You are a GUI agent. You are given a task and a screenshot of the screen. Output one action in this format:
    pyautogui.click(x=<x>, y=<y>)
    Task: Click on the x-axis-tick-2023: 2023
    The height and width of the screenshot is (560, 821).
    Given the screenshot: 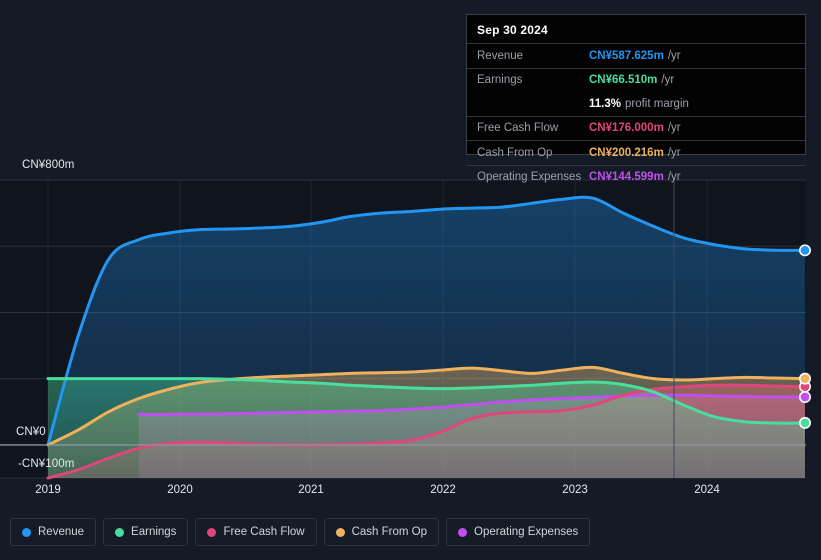 What is the action you would take?
    pyautogui.click(x=575, y=490)
    